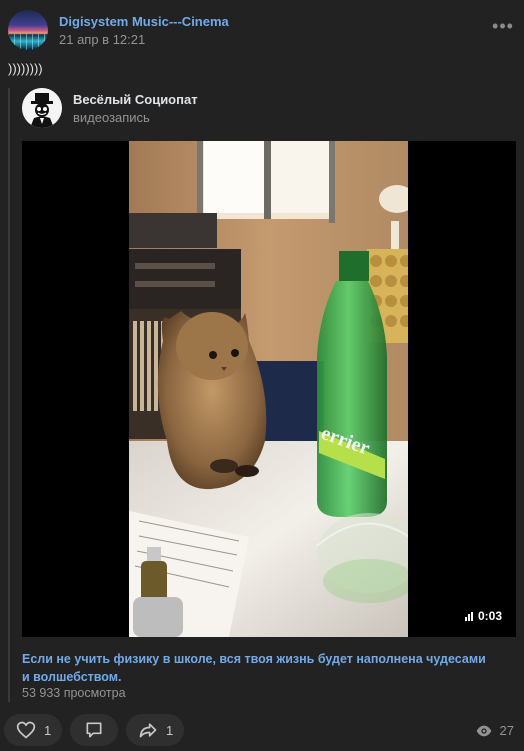 The width and height of the screenshot is (524, 751). What do you see at coordinates (261, 730) in the screenshot?
I see `post-actions: 1 1 27` at bounding box center [261, 730].